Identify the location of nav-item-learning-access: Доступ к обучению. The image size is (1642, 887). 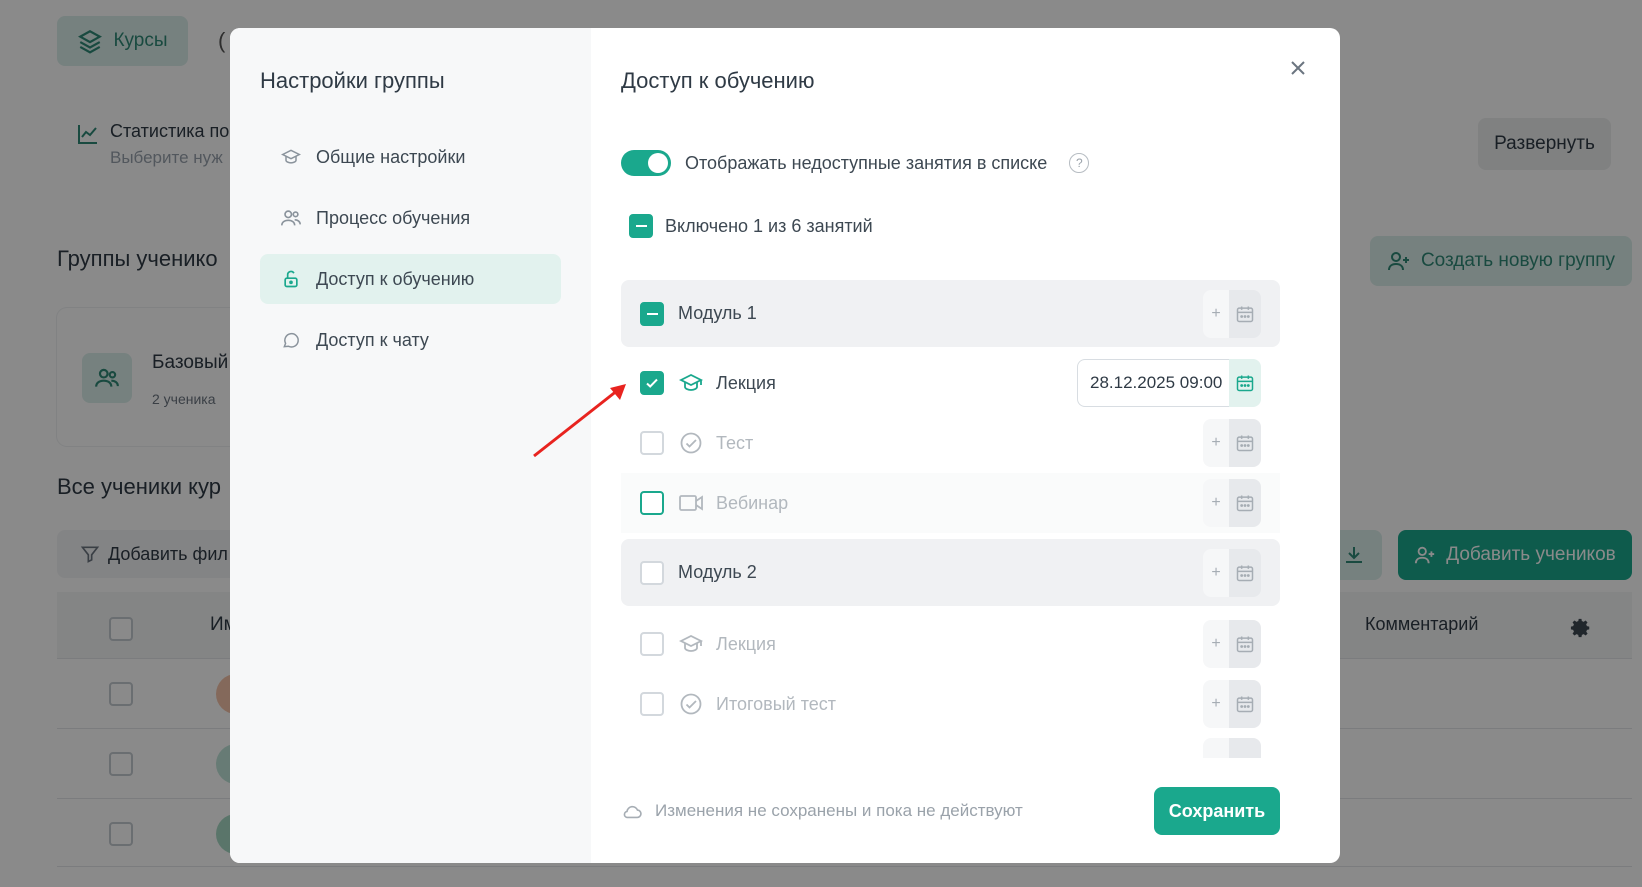
(410, 279).